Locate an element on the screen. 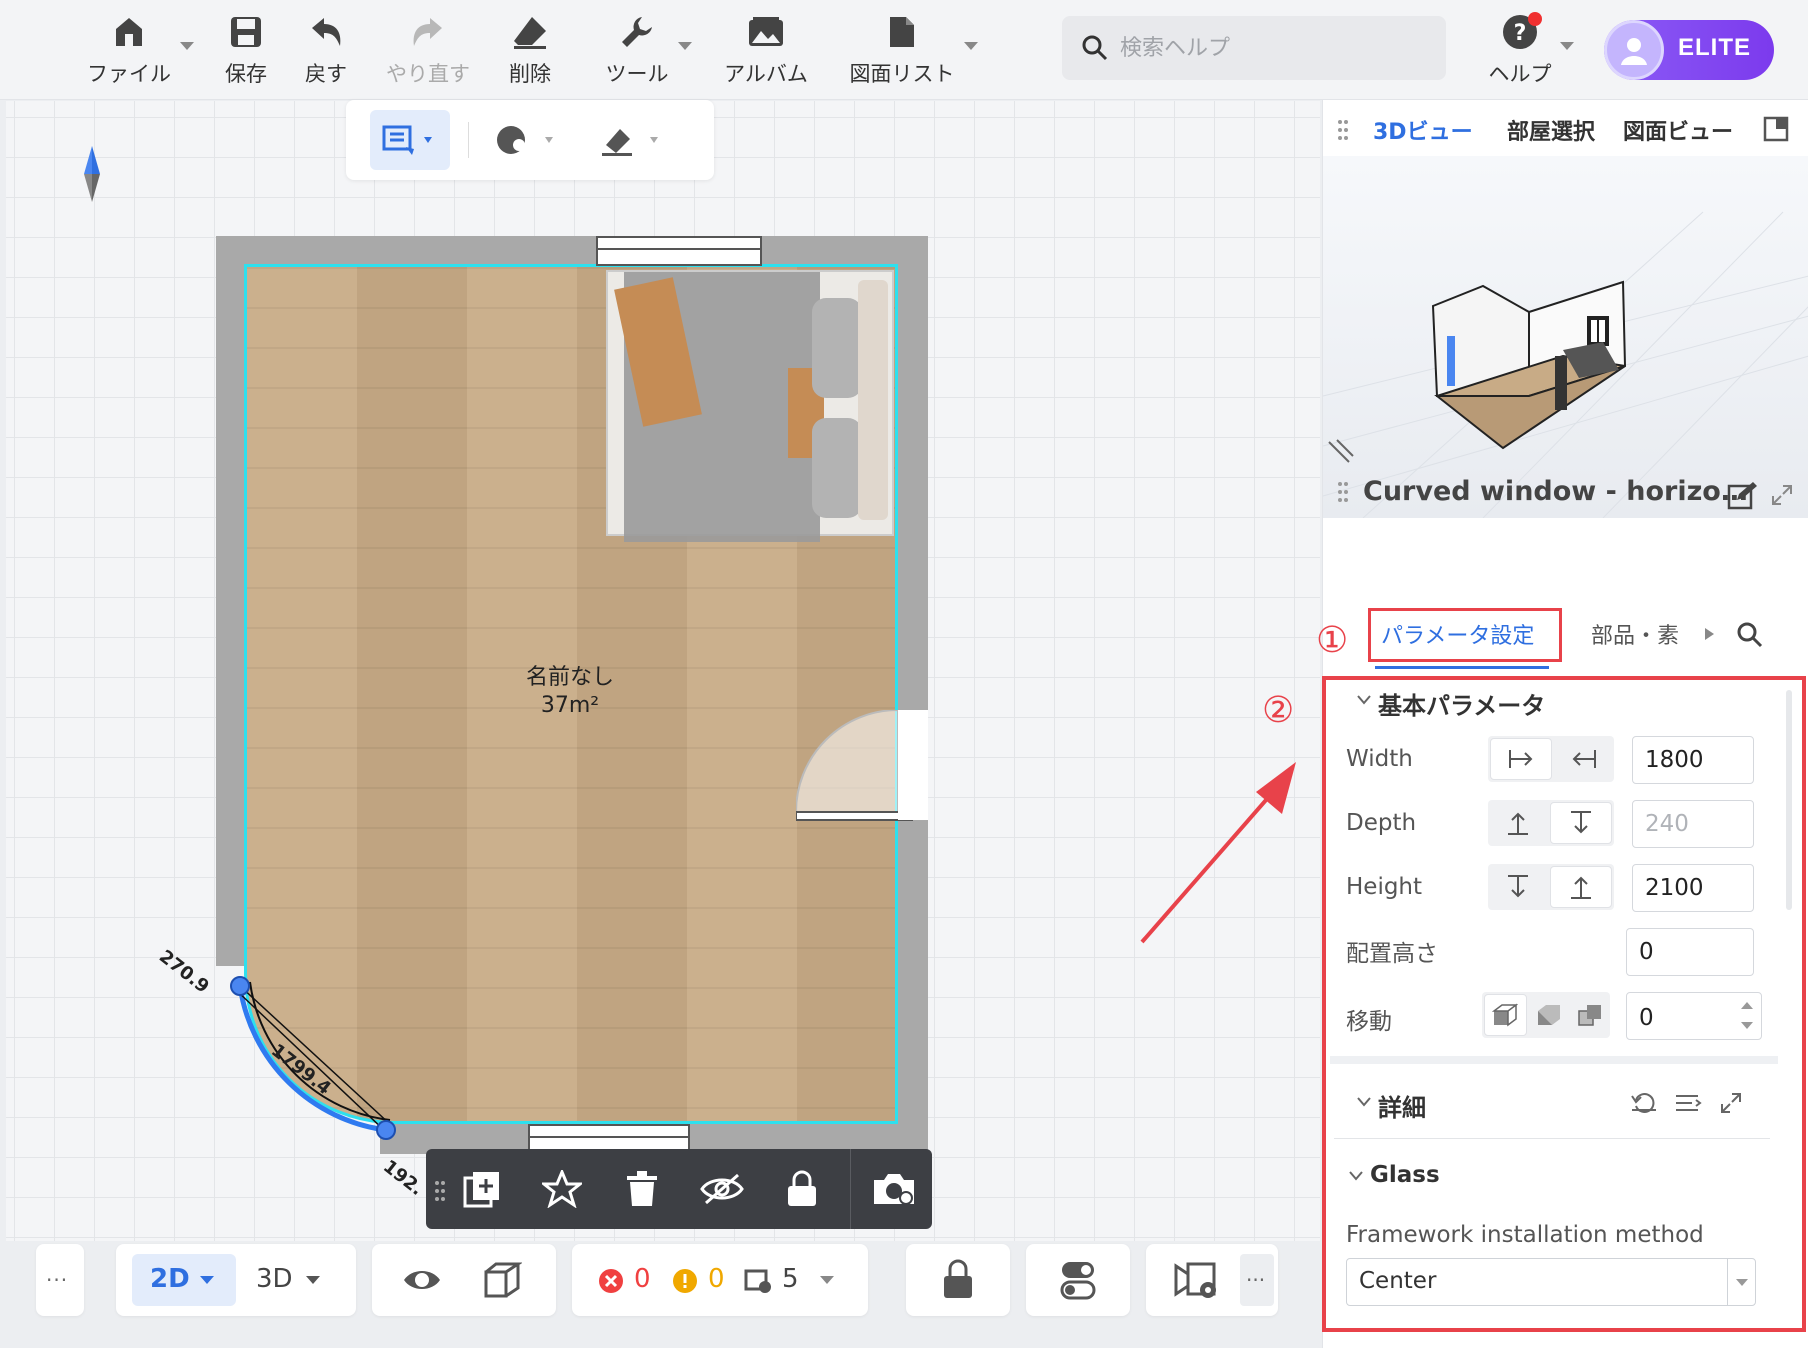  tools-menu-button: ツール is located at coordinates (637, 50).